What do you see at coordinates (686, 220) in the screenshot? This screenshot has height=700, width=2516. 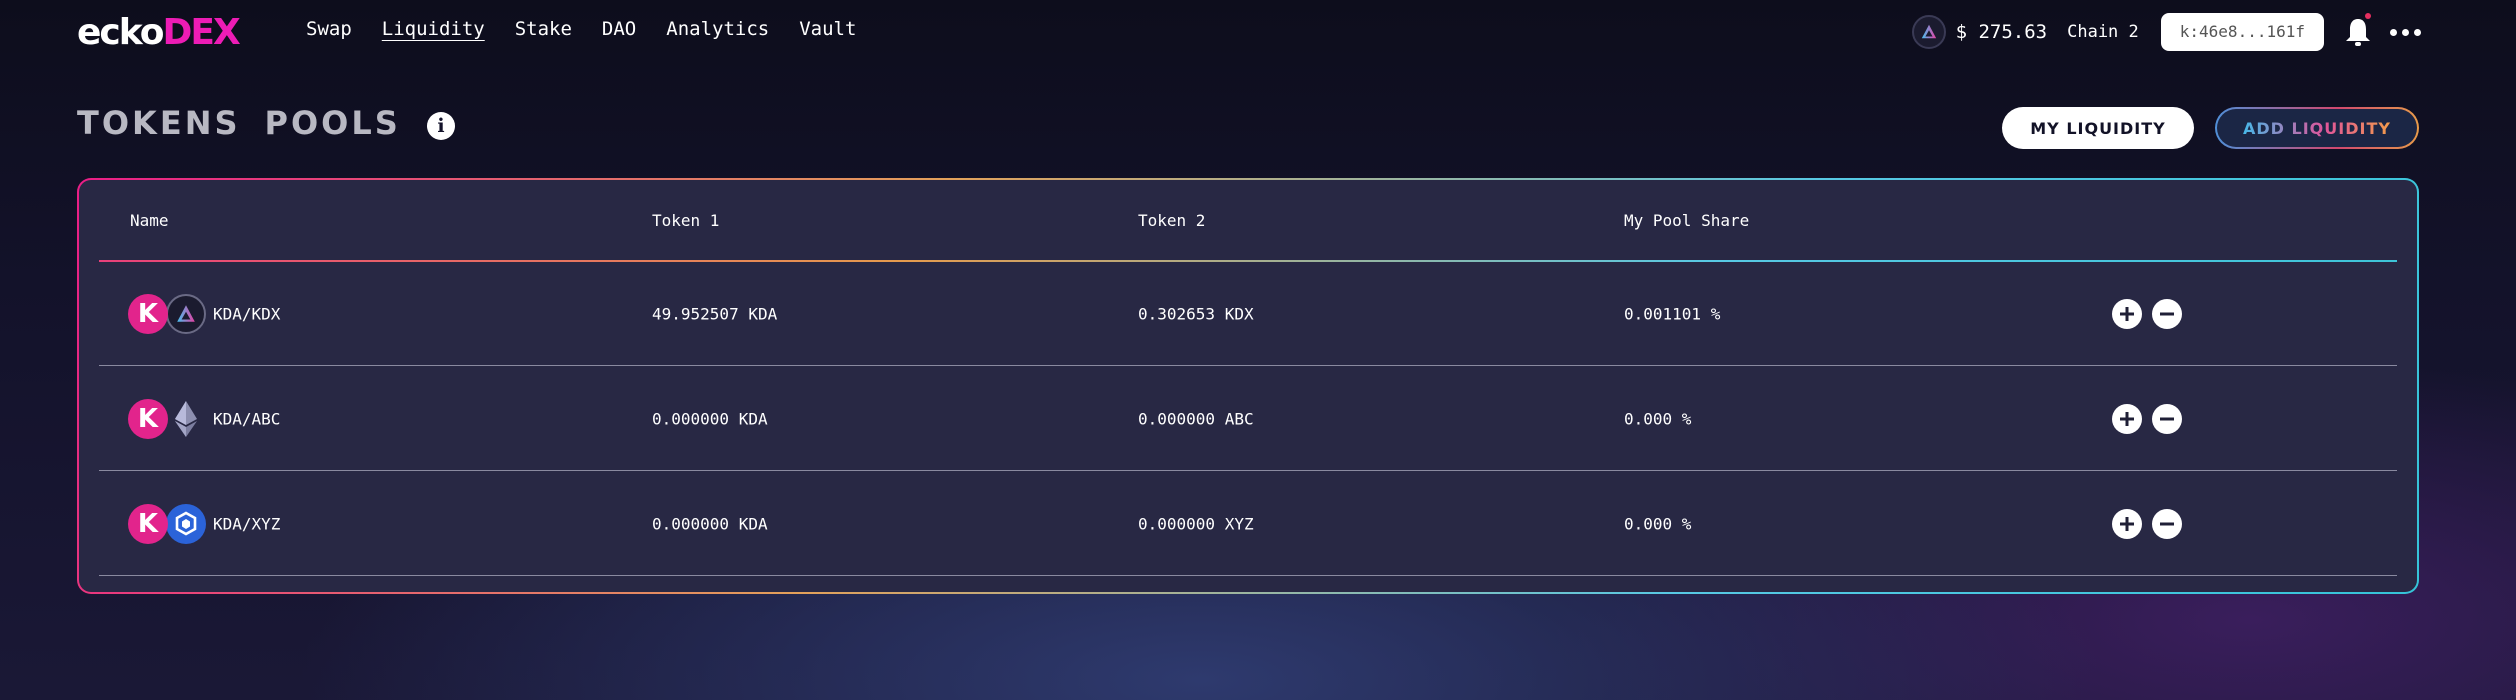 I see `column-header-token1: Token 1` at bounding box center [686, 220].